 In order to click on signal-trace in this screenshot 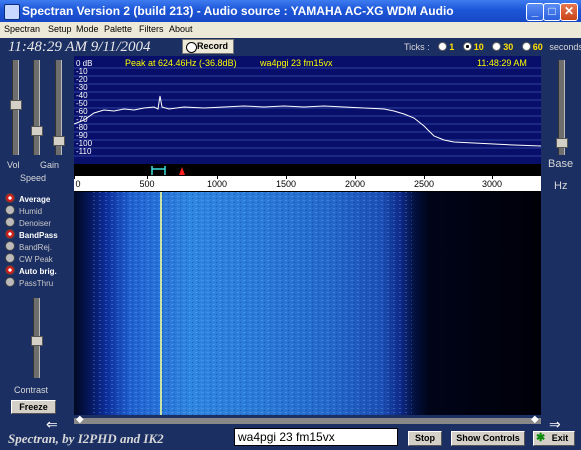, I will do `click(161, 303)`.